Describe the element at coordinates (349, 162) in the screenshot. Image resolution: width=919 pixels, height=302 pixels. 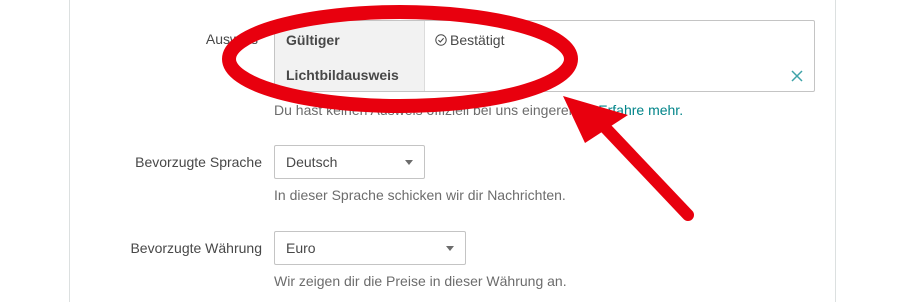
I see `language-select: Deutsch` at that location.